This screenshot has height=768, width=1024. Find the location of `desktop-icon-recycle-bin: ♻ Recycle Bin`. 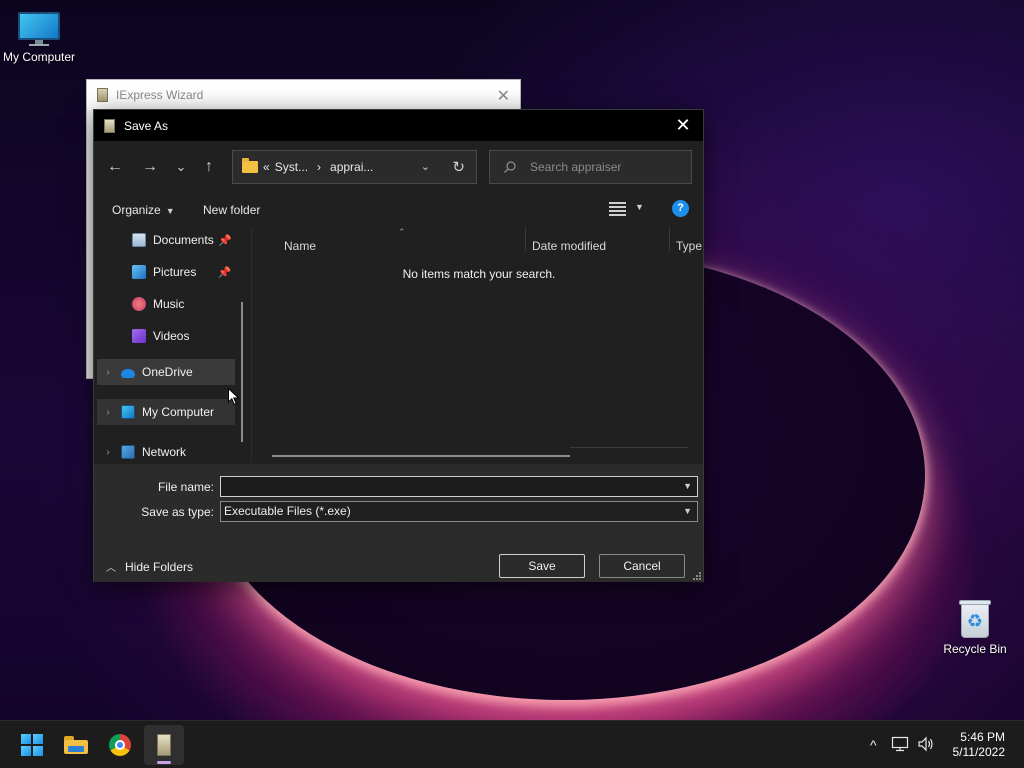

desktop-icon-recycle-bin: ♻ Recycle Bin is located at coordinates (975, 627).